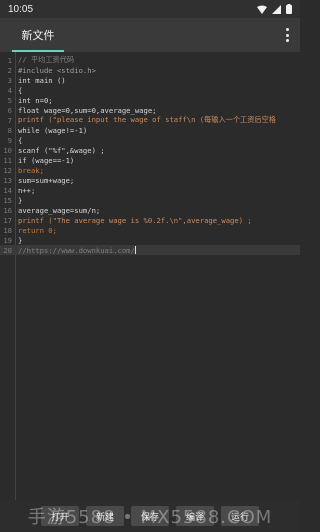  I want to click on code-line: 6 float wage=0,sum=0,average_wage;, so click(150, 110).